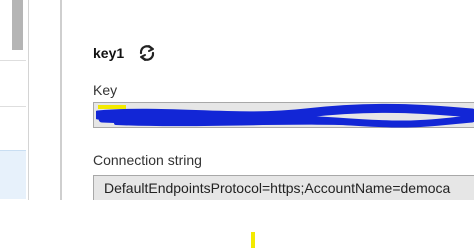 This screenshot has width=474, height=248. What do you see at coordinates (147, 53) in the screenshot?
I see `refresh-icon` at bounding box center [147, 53].